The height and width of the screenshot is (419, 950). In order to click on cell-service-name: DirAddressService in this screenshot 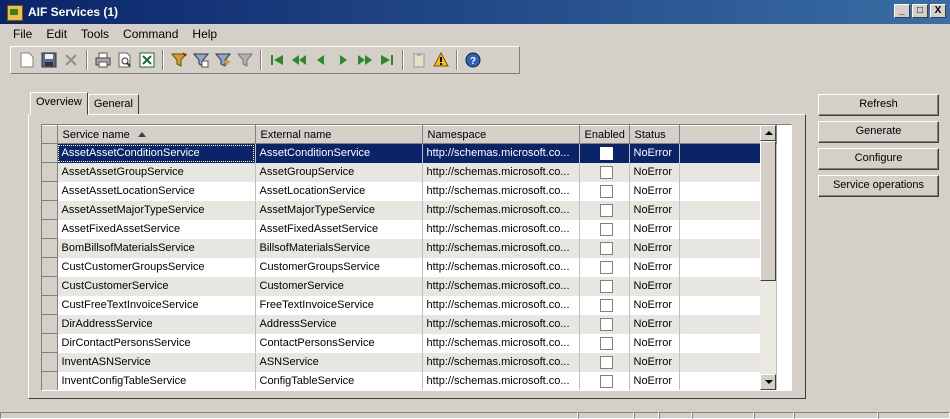, I will do `click(156, 324)`.